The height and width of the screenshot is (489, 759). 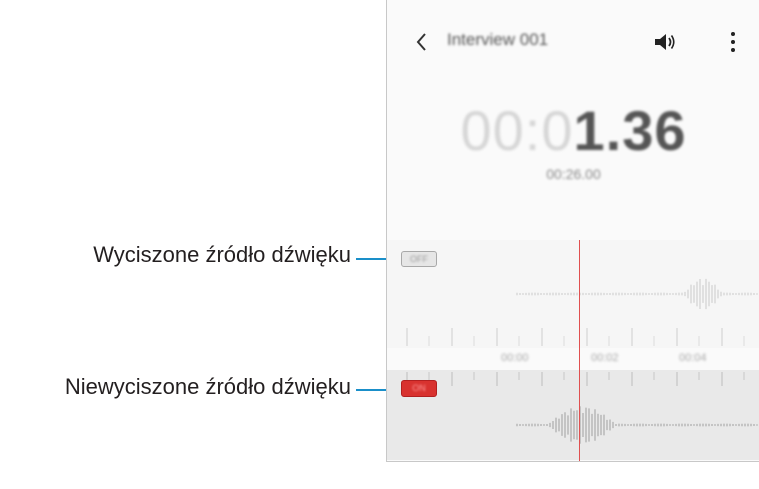 What do you see at coordinates (207, 386) in the screenshot?
I see `unmuted-source-callout: Niewyciszone źródło dźwięku` at bounding box center [207, 386].